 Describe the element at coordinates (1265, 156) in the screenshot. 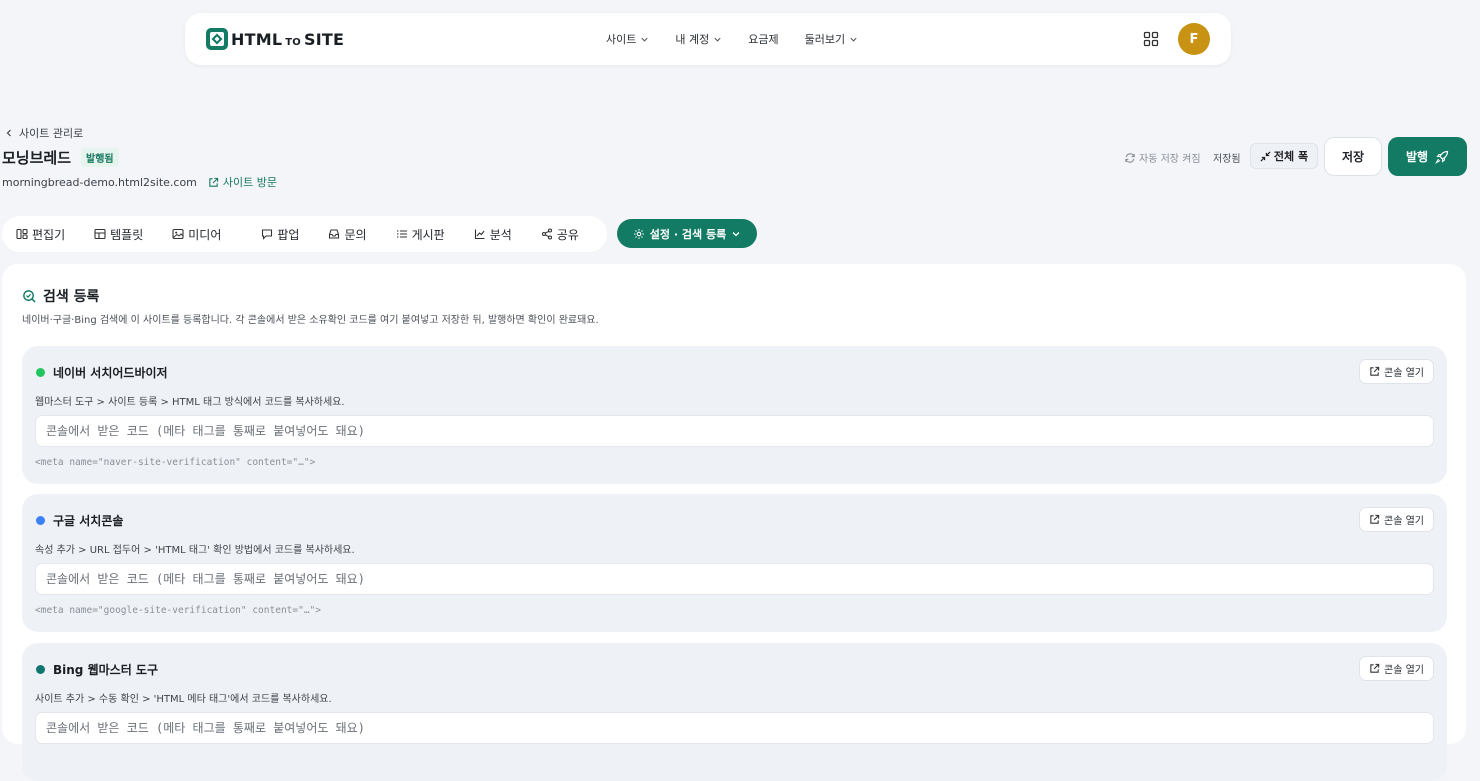

I see `collapse-icon` at that location.